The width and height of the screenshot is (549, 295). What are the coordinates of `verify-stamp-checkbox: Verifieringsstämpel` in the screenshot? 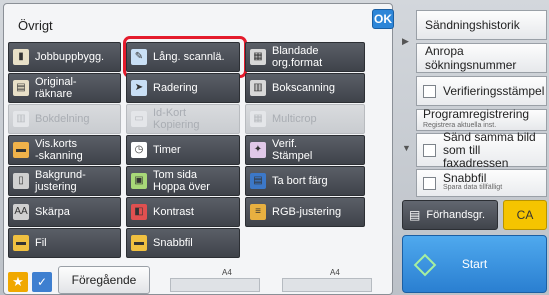 It's located at (481, 91).